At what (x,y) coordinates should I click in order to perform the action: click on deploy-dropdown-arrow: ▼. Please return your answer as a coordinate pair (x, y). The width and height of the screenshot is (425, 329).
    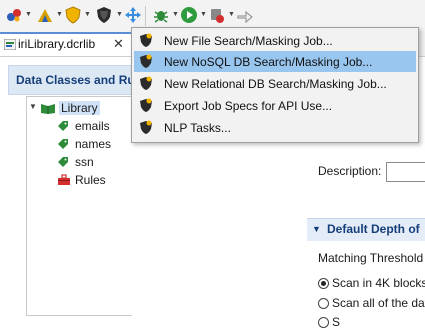
    Looking at the image, I should click on (231, 14).